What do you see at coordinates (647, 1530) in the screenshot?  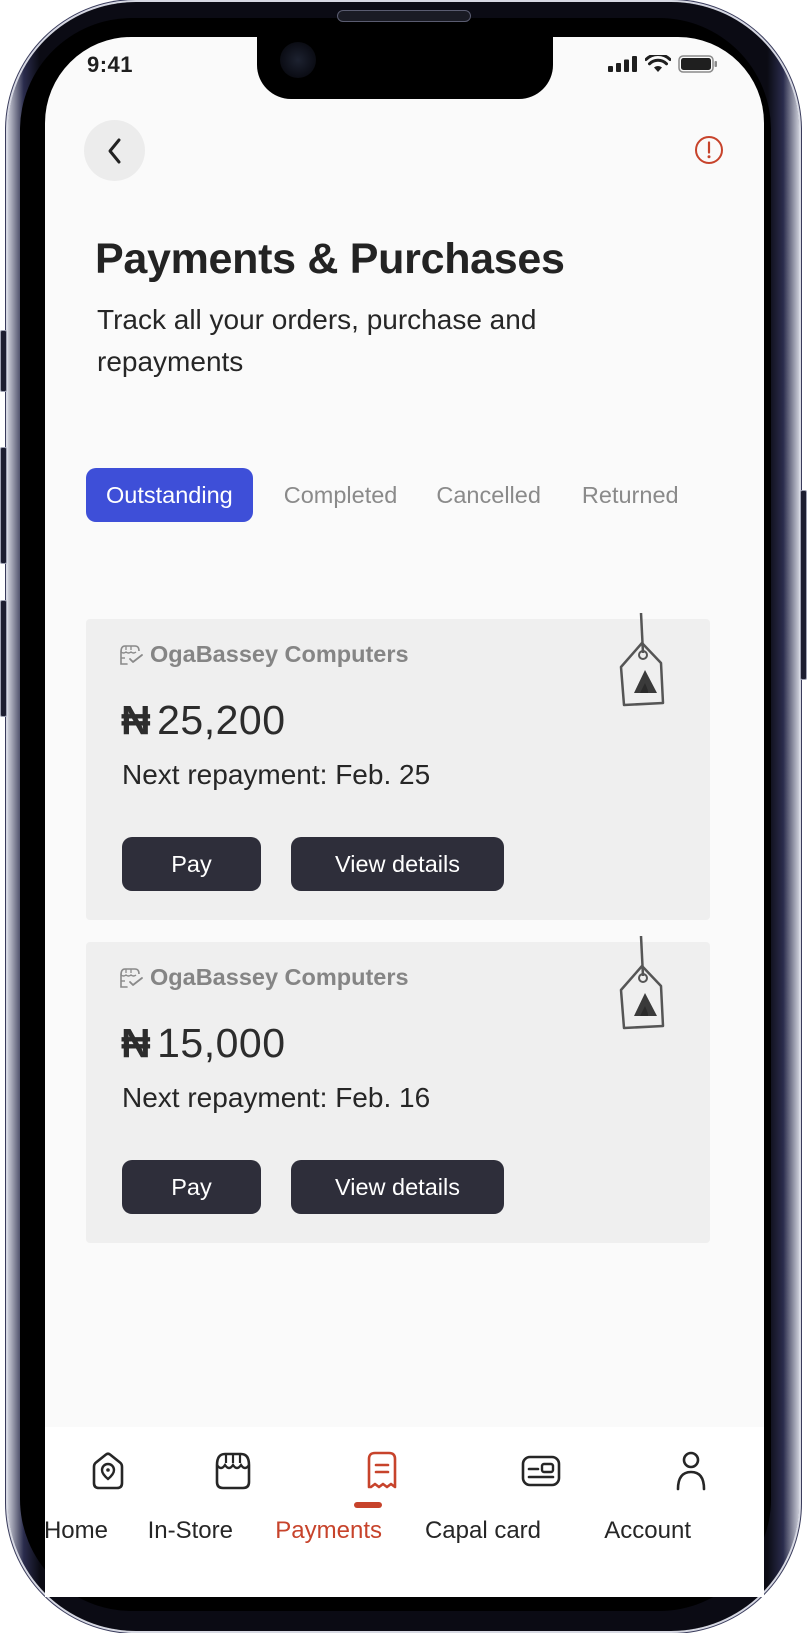 I see `nav-label: Account` at bounding box center [647, 1530].